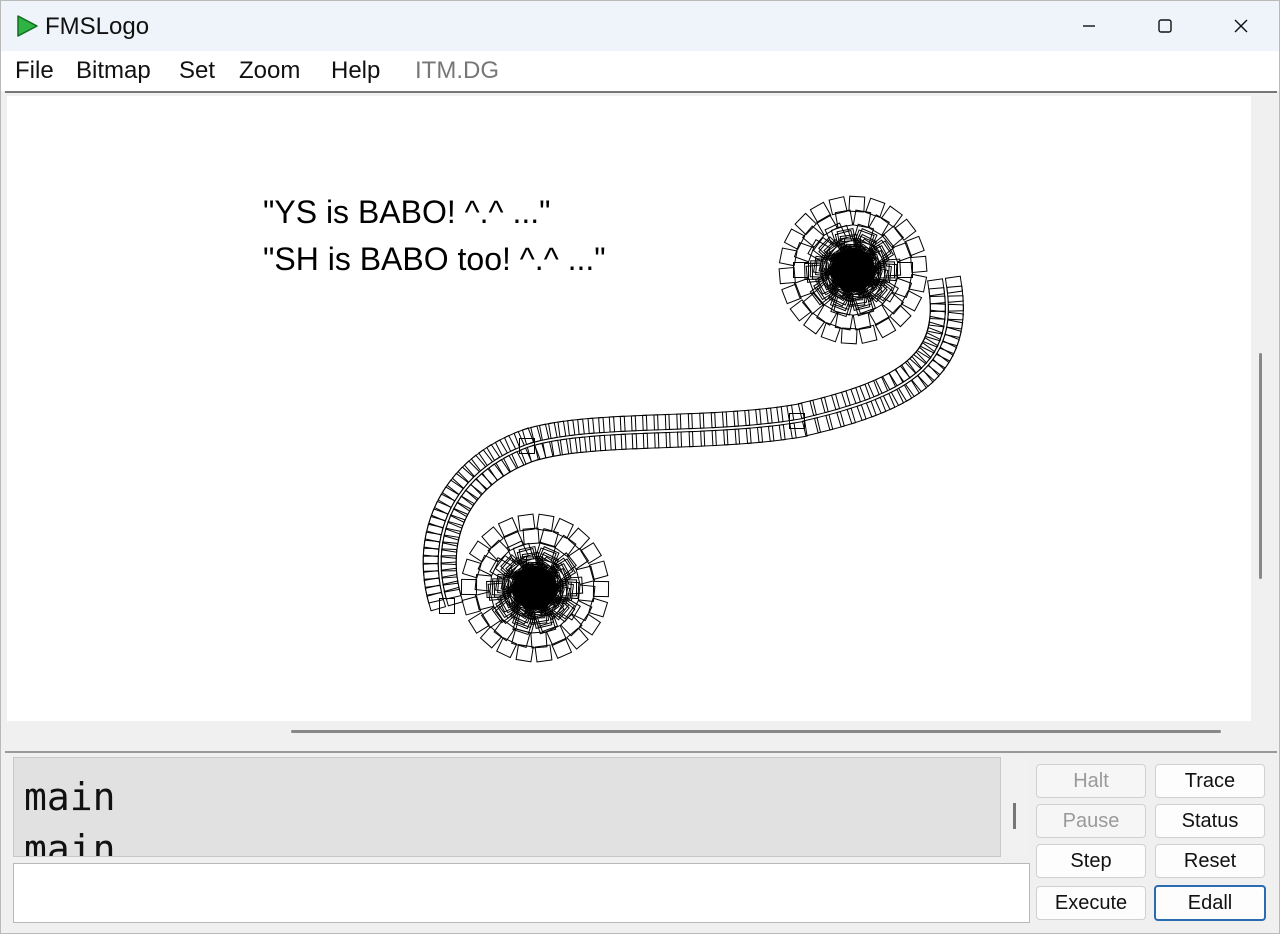 The height and width of the screenshot is (934, 1280). Describe the element at coordinates (640, 26) in the screenshot. I see `title-bar: FMSLogo` at that location.